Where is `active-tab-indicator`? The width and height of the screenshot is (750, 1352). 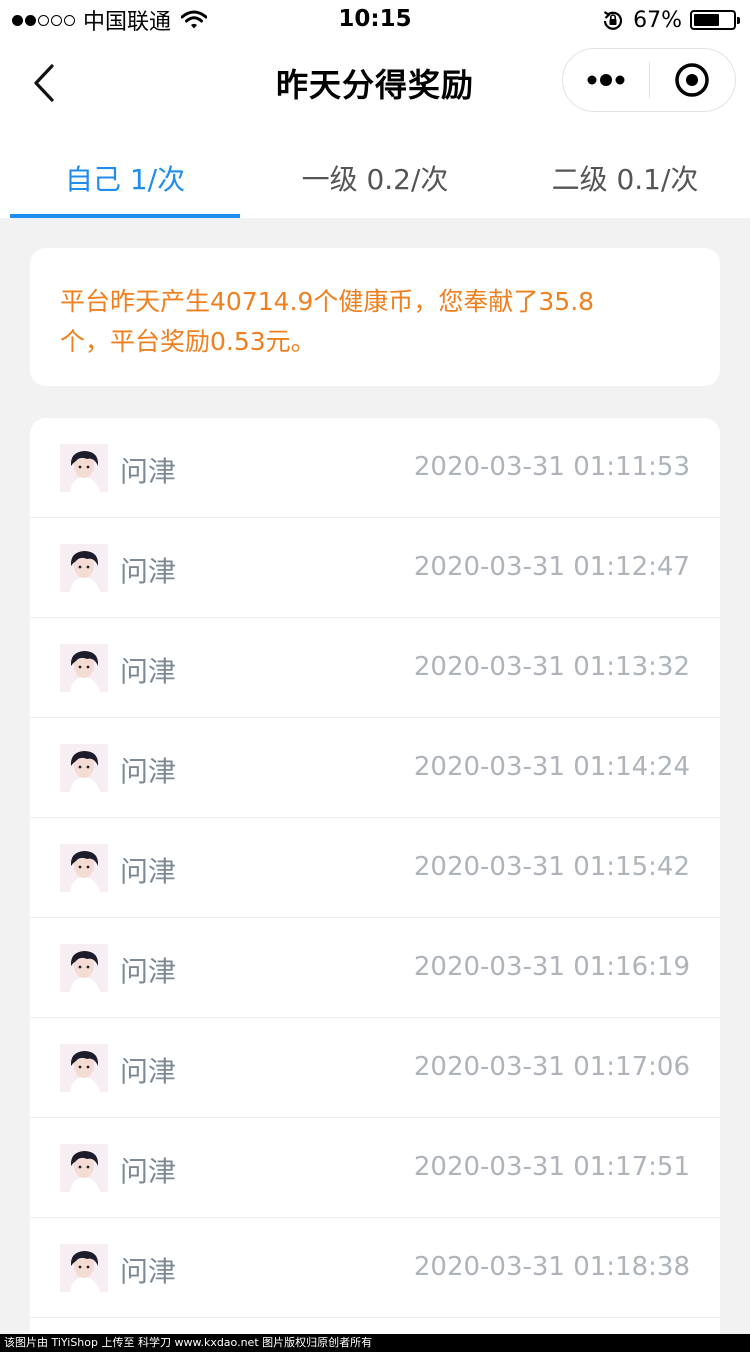 active-tab-indicator is located at coordinates (125, 216).